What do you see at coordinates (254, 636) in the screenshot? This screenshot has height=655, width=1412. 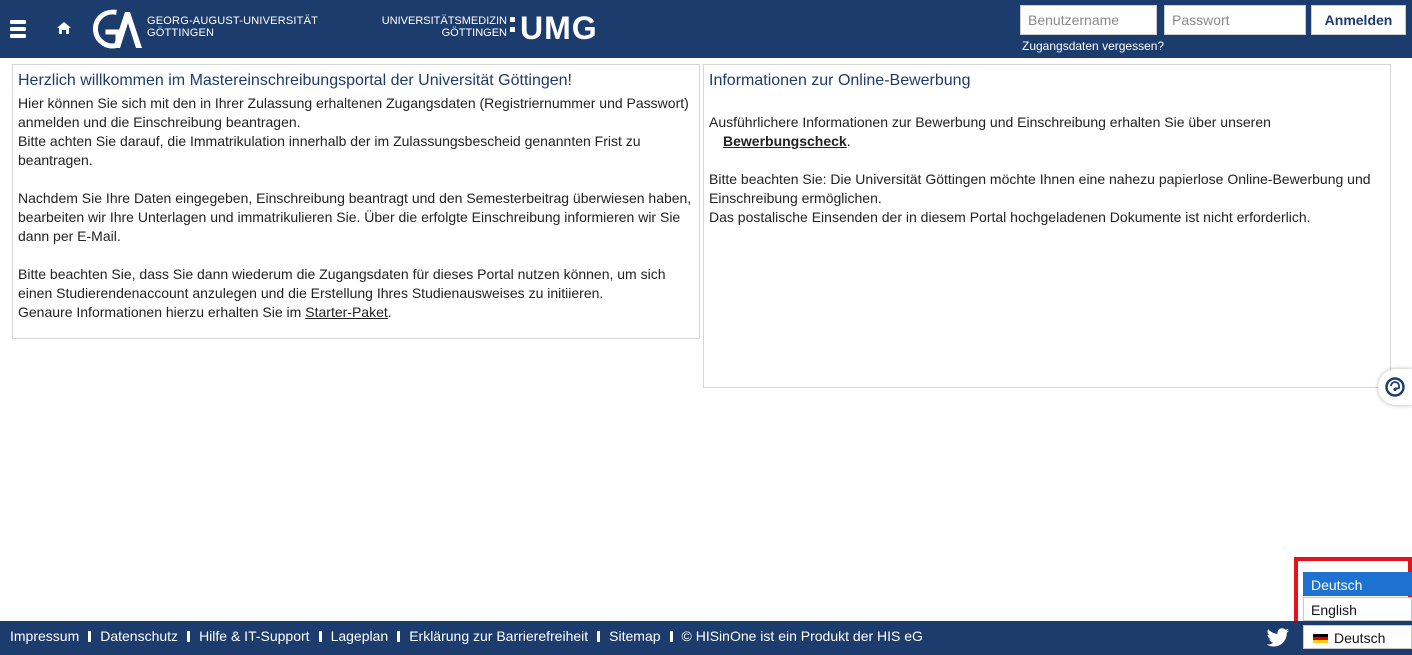 I see `footer-link-hilfe: Hilfe & IT-Support` at bounding box center [254, 636].